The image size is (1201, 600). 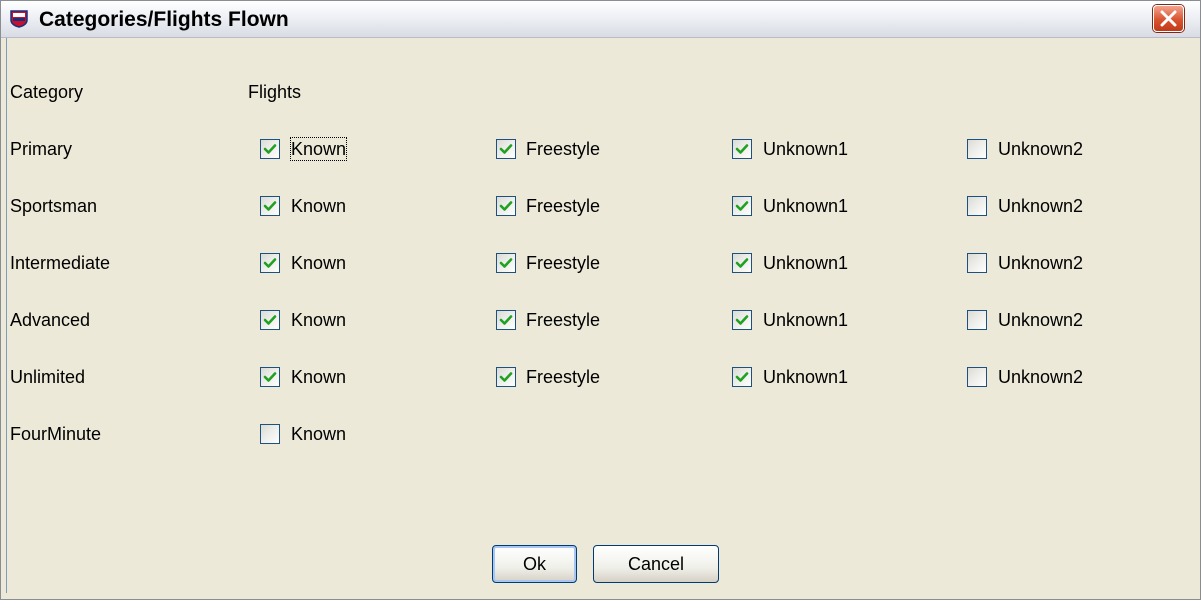 What do you see at coordinates (54, 206) in the screenshot?
I see `category-label: Sportsman` at bounding box center [54, 206].